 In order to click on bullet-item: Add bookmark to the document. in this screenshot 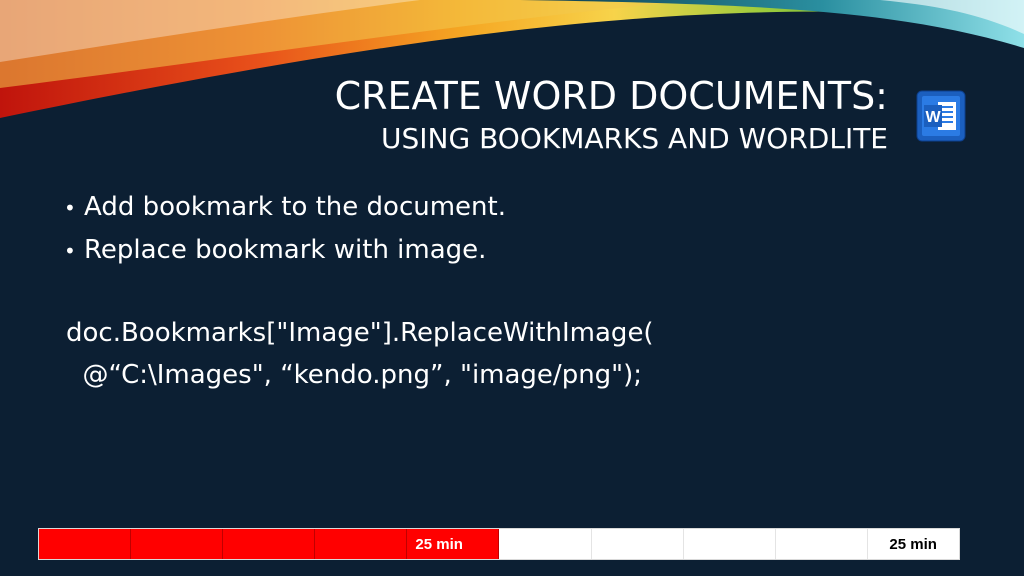, I will do `click(285, 207)`.